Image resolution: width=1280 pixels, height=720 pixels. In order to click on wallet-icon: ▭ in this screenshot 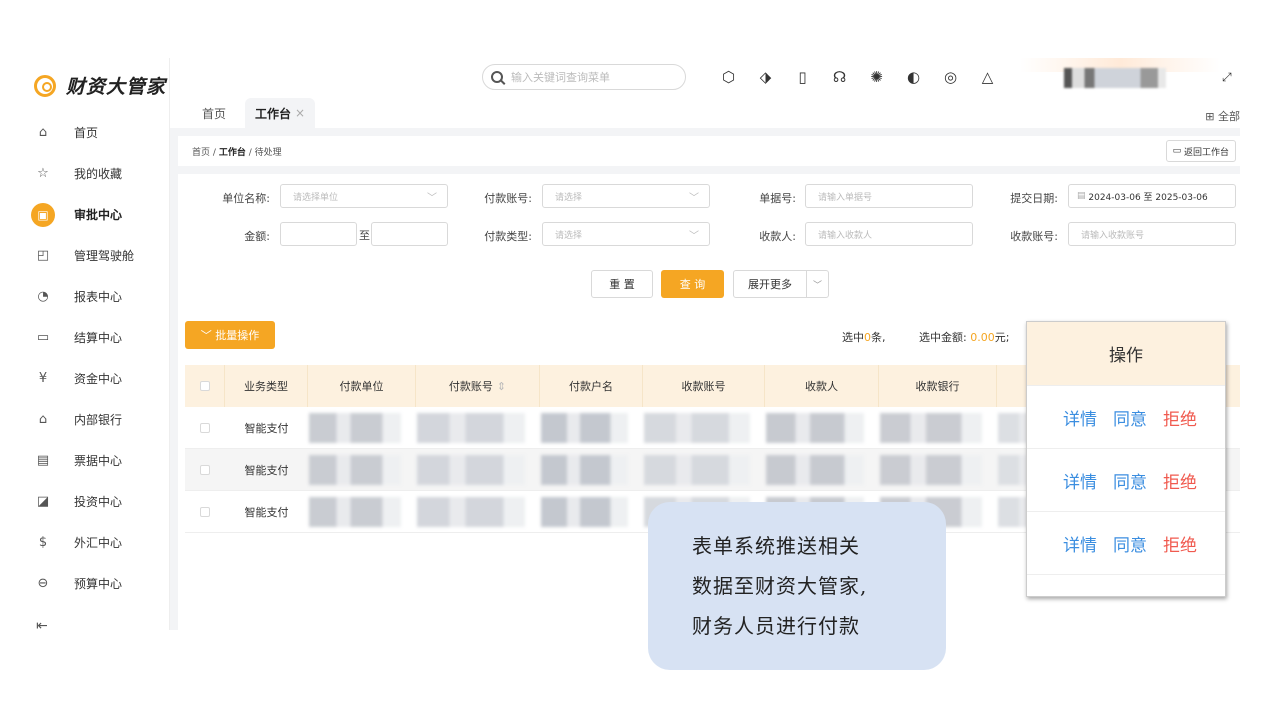, I will do `click(43, 337)`.